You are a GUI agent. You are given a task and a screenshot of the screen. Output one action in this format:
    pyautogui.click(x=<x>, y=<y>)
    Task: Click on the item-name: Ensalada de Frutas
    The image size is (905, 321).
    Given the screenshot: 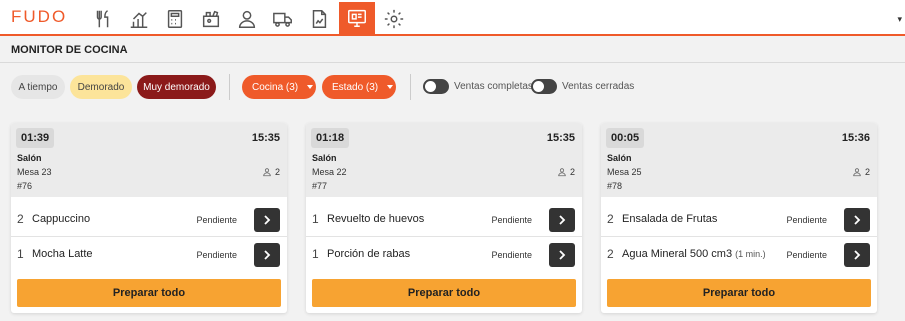 What is the action you would take?
    pyautogui.click(x=670, y=219)
    